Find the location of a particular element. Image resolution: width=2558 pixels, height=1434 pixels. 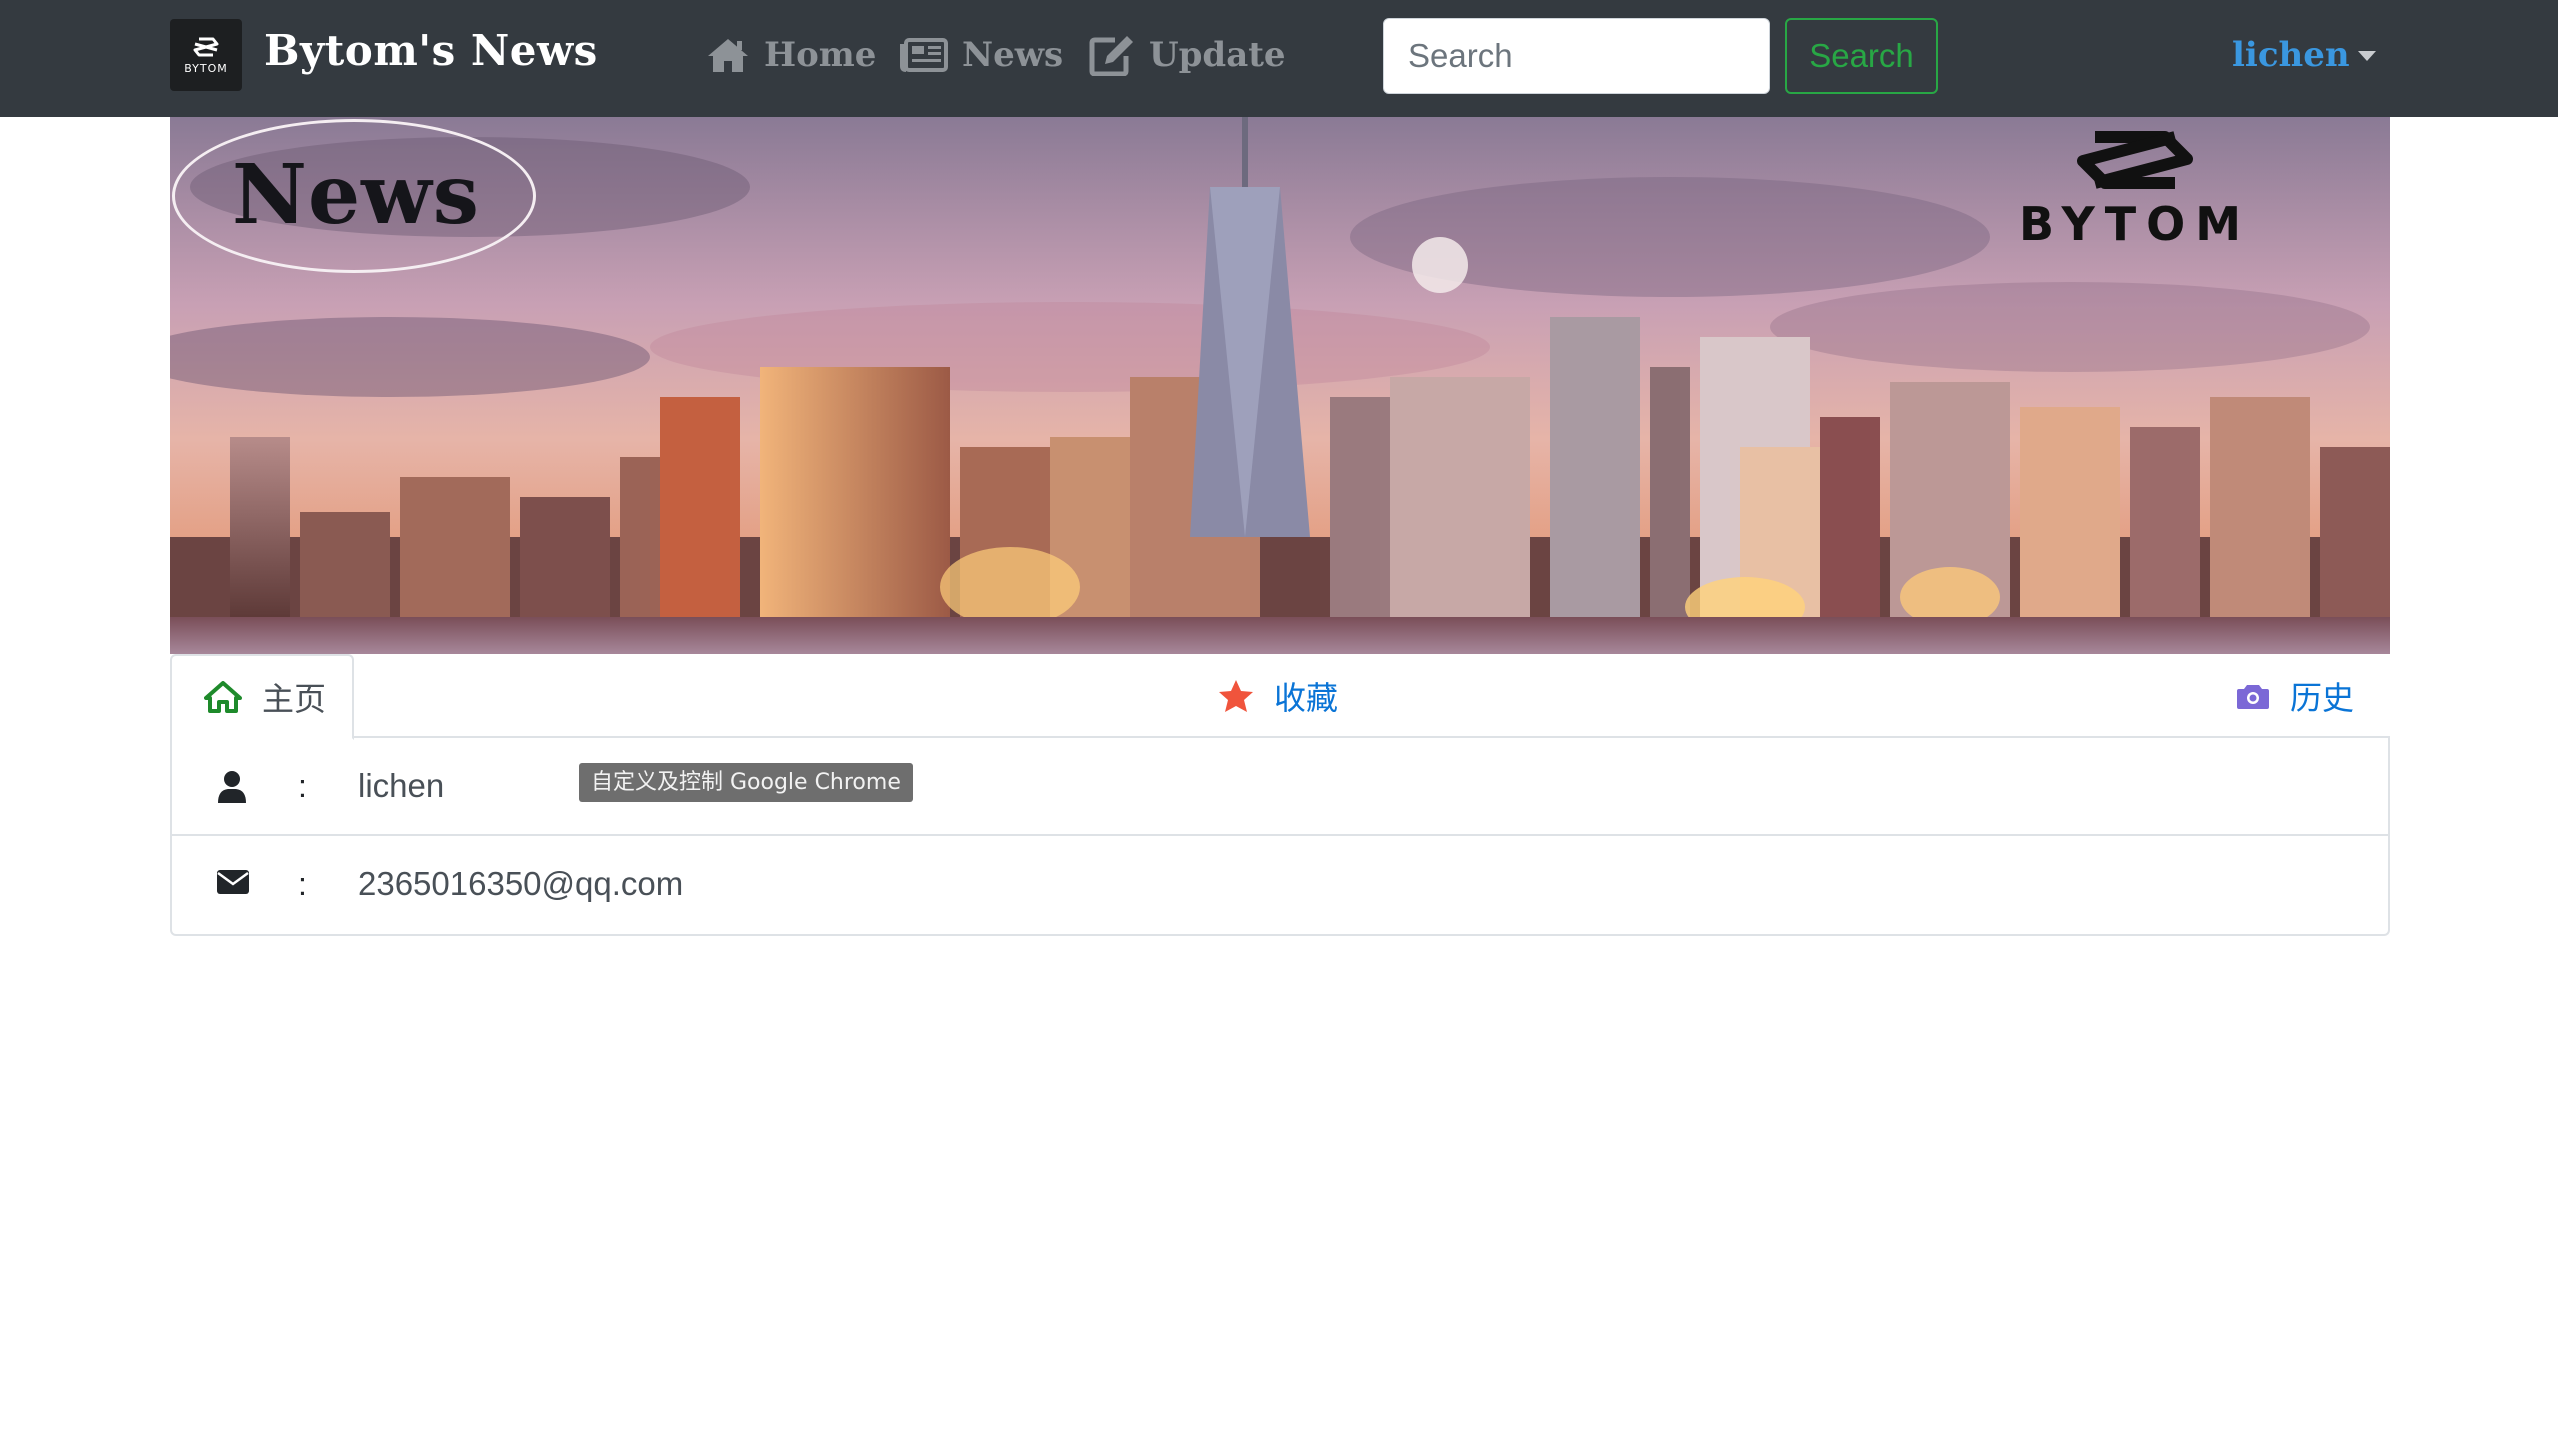

nav-home-link: Home is located at coordinates (791, 55).